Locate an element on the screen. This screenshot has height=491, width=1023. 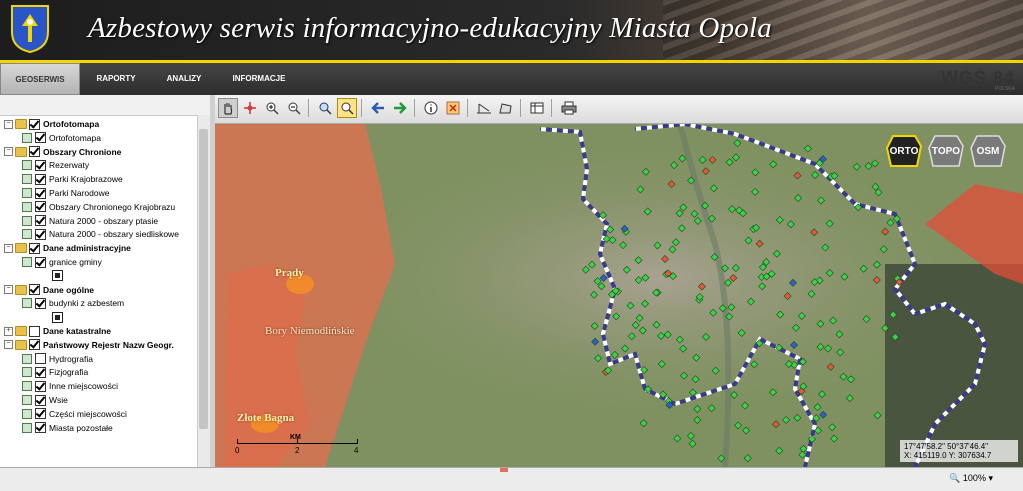
measure-area-icon is located at coordinates (506, 108).